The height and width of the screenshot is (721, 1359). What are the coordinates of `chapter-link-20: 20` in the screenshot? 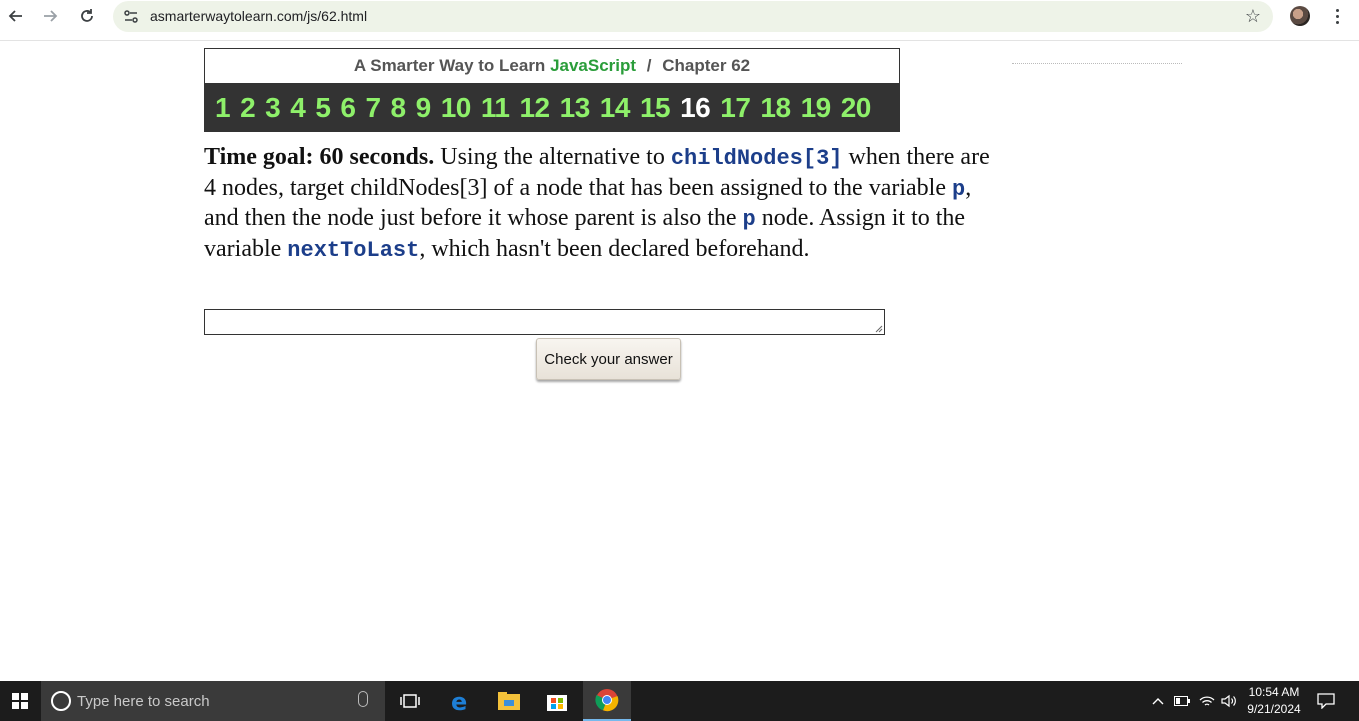 It's located at (856, 108).